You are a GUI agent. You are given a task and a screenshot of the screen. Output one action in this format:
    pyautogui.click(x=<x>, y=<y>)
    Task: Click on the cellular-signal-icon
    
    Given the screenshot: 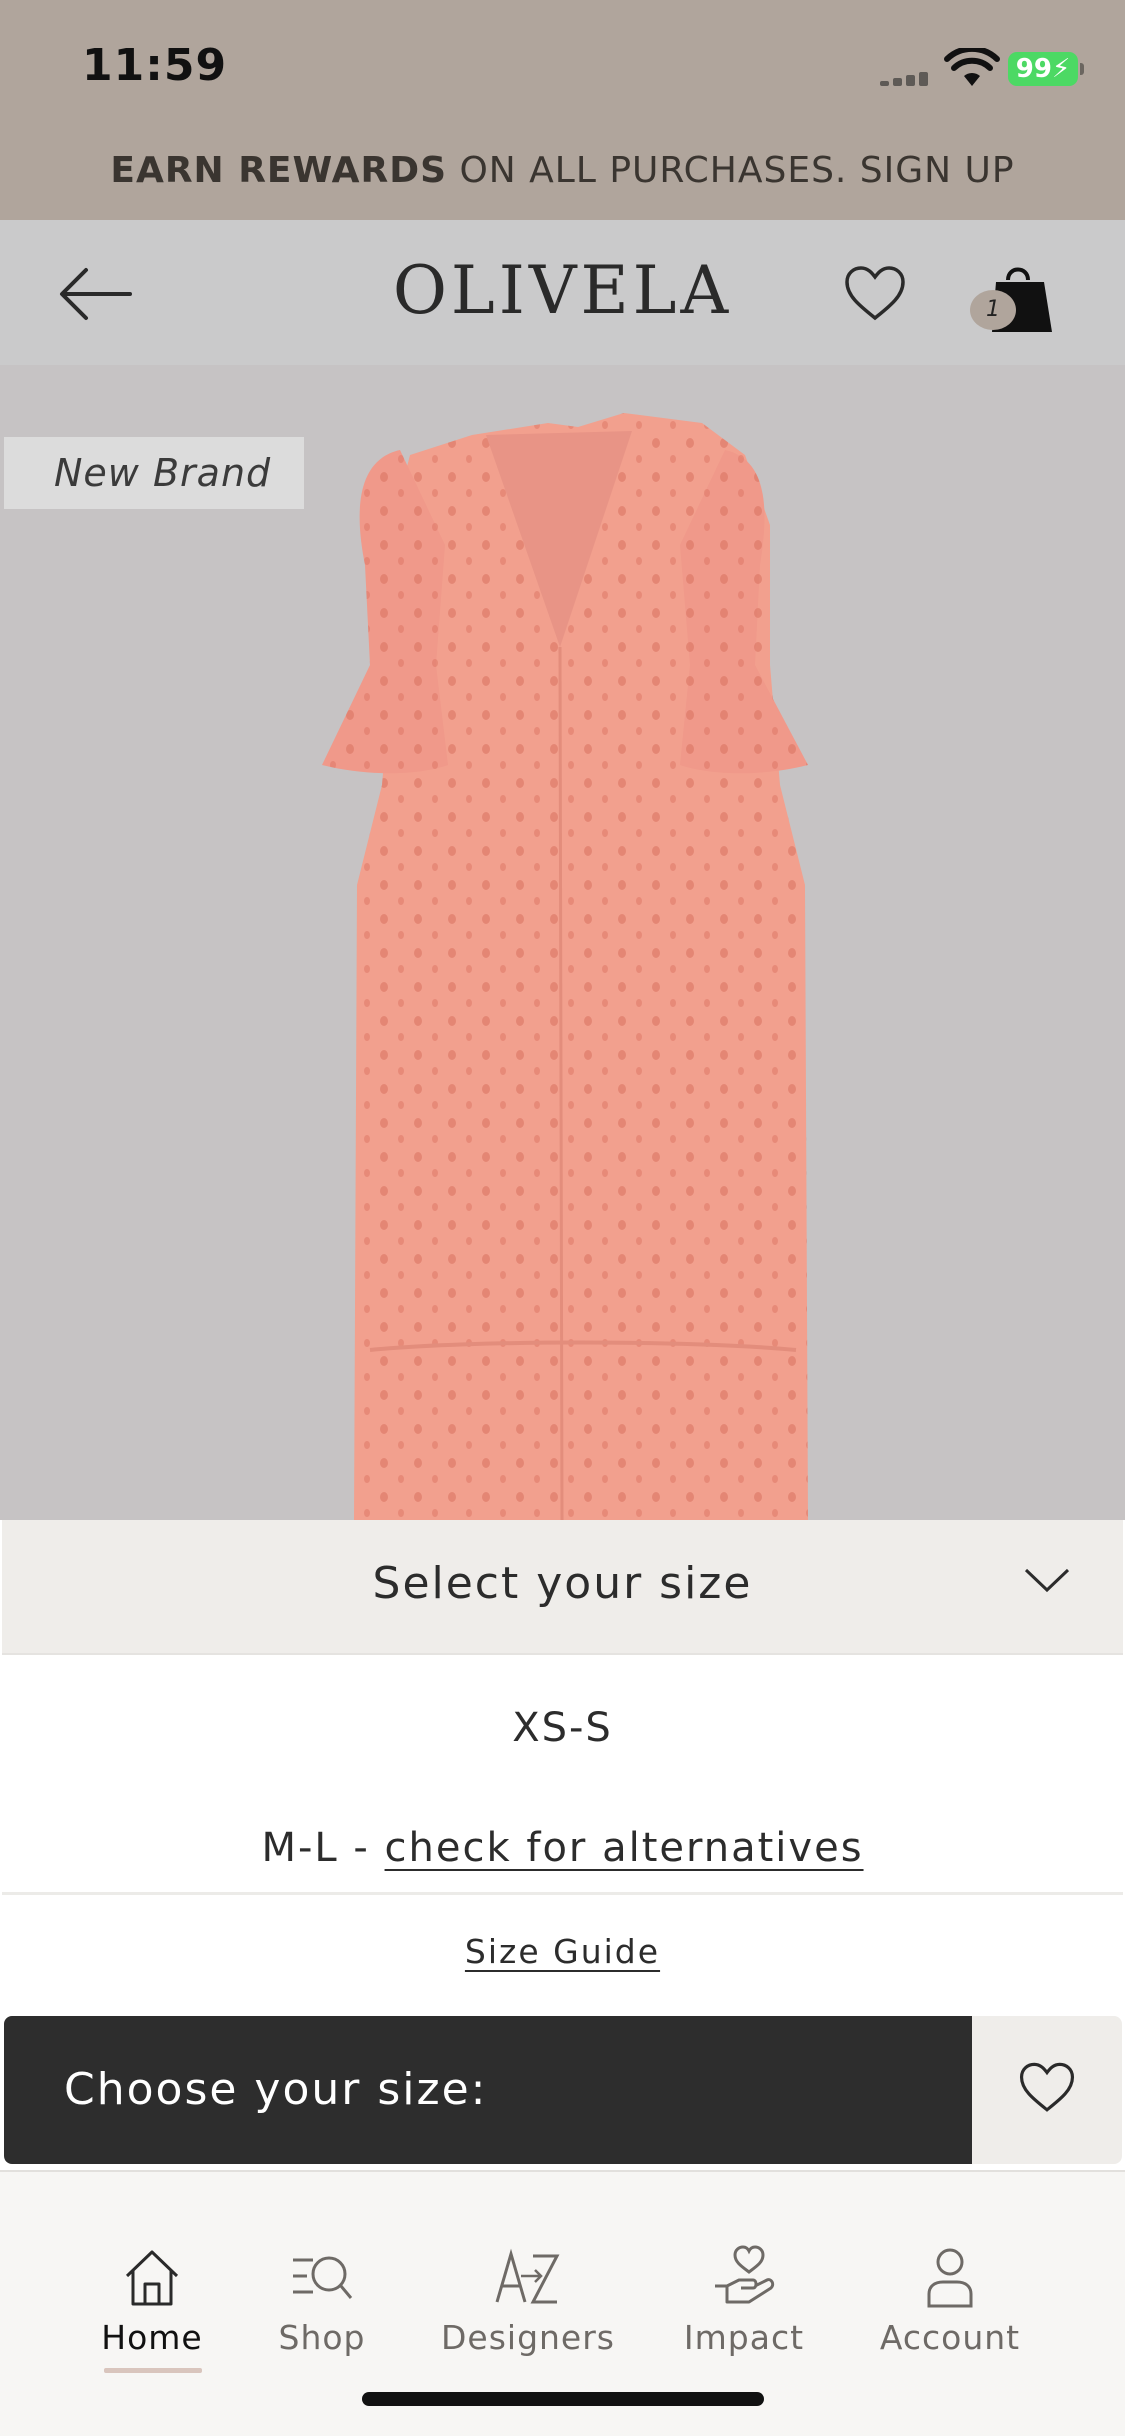 What is the action you would take?
    pyautogui.click(x=906, y=79)
    